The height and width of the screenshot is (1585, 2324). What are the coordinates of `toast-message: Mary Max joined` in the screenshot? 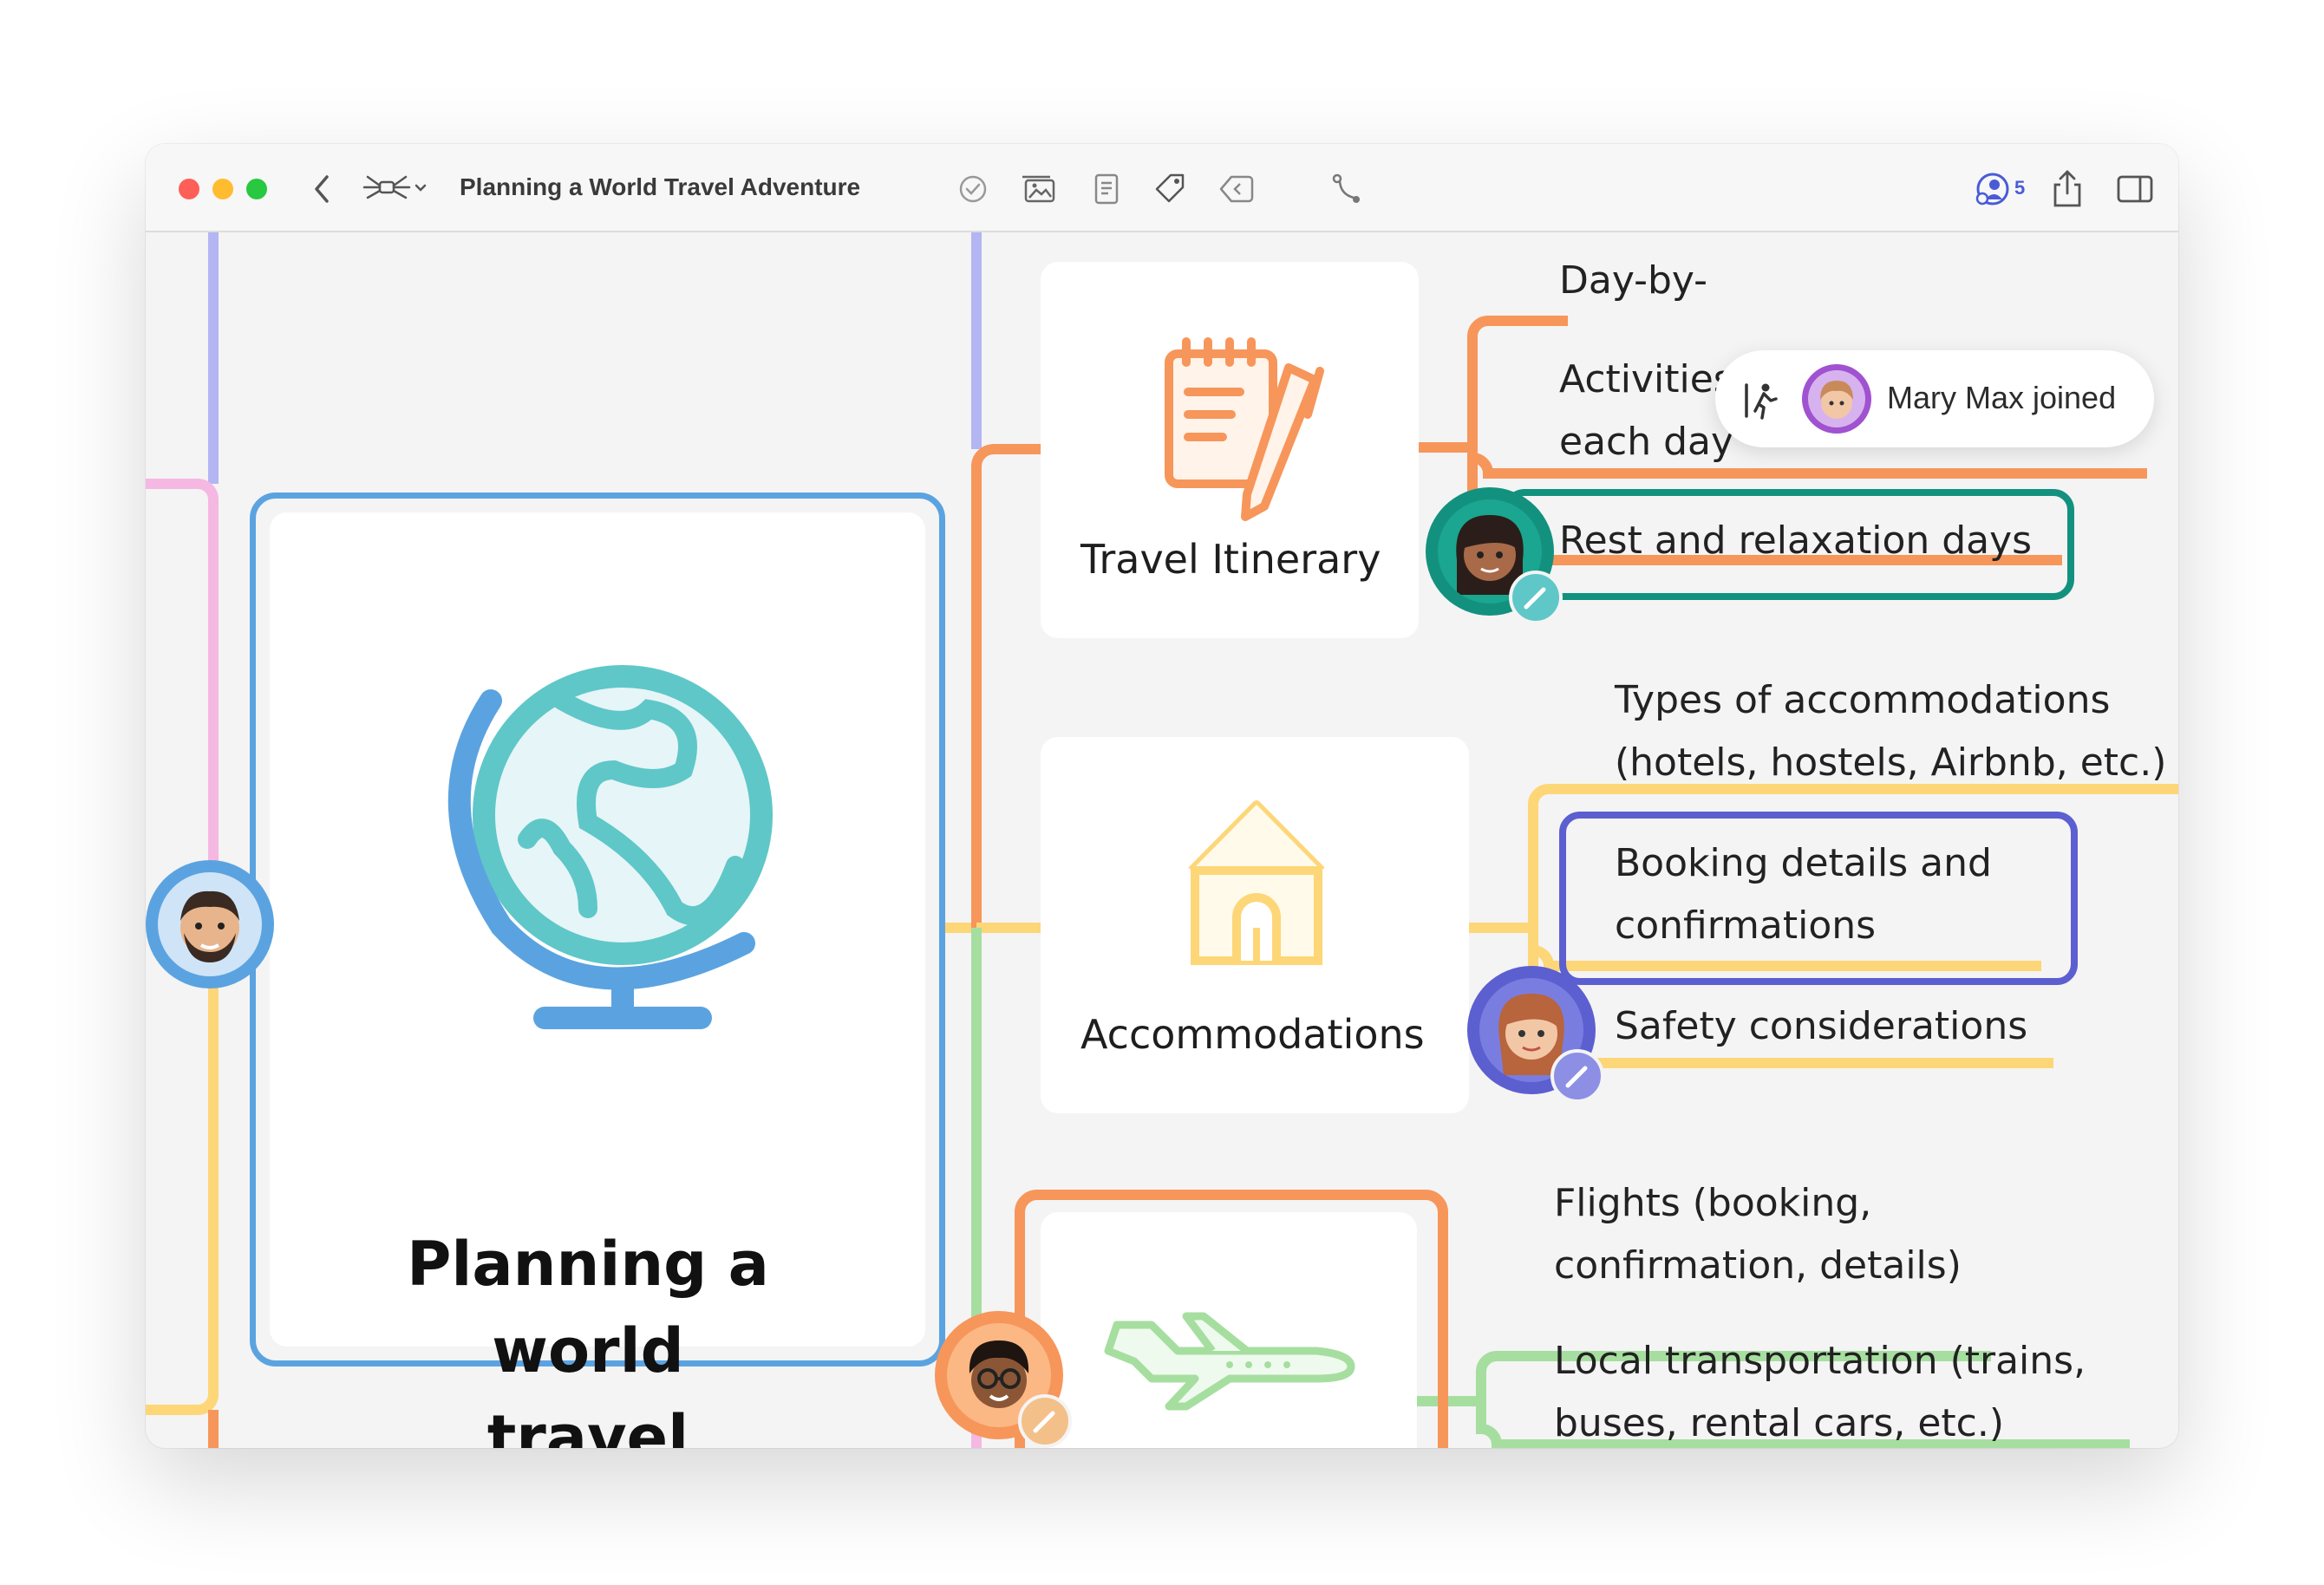 It's located at (2002, 398).